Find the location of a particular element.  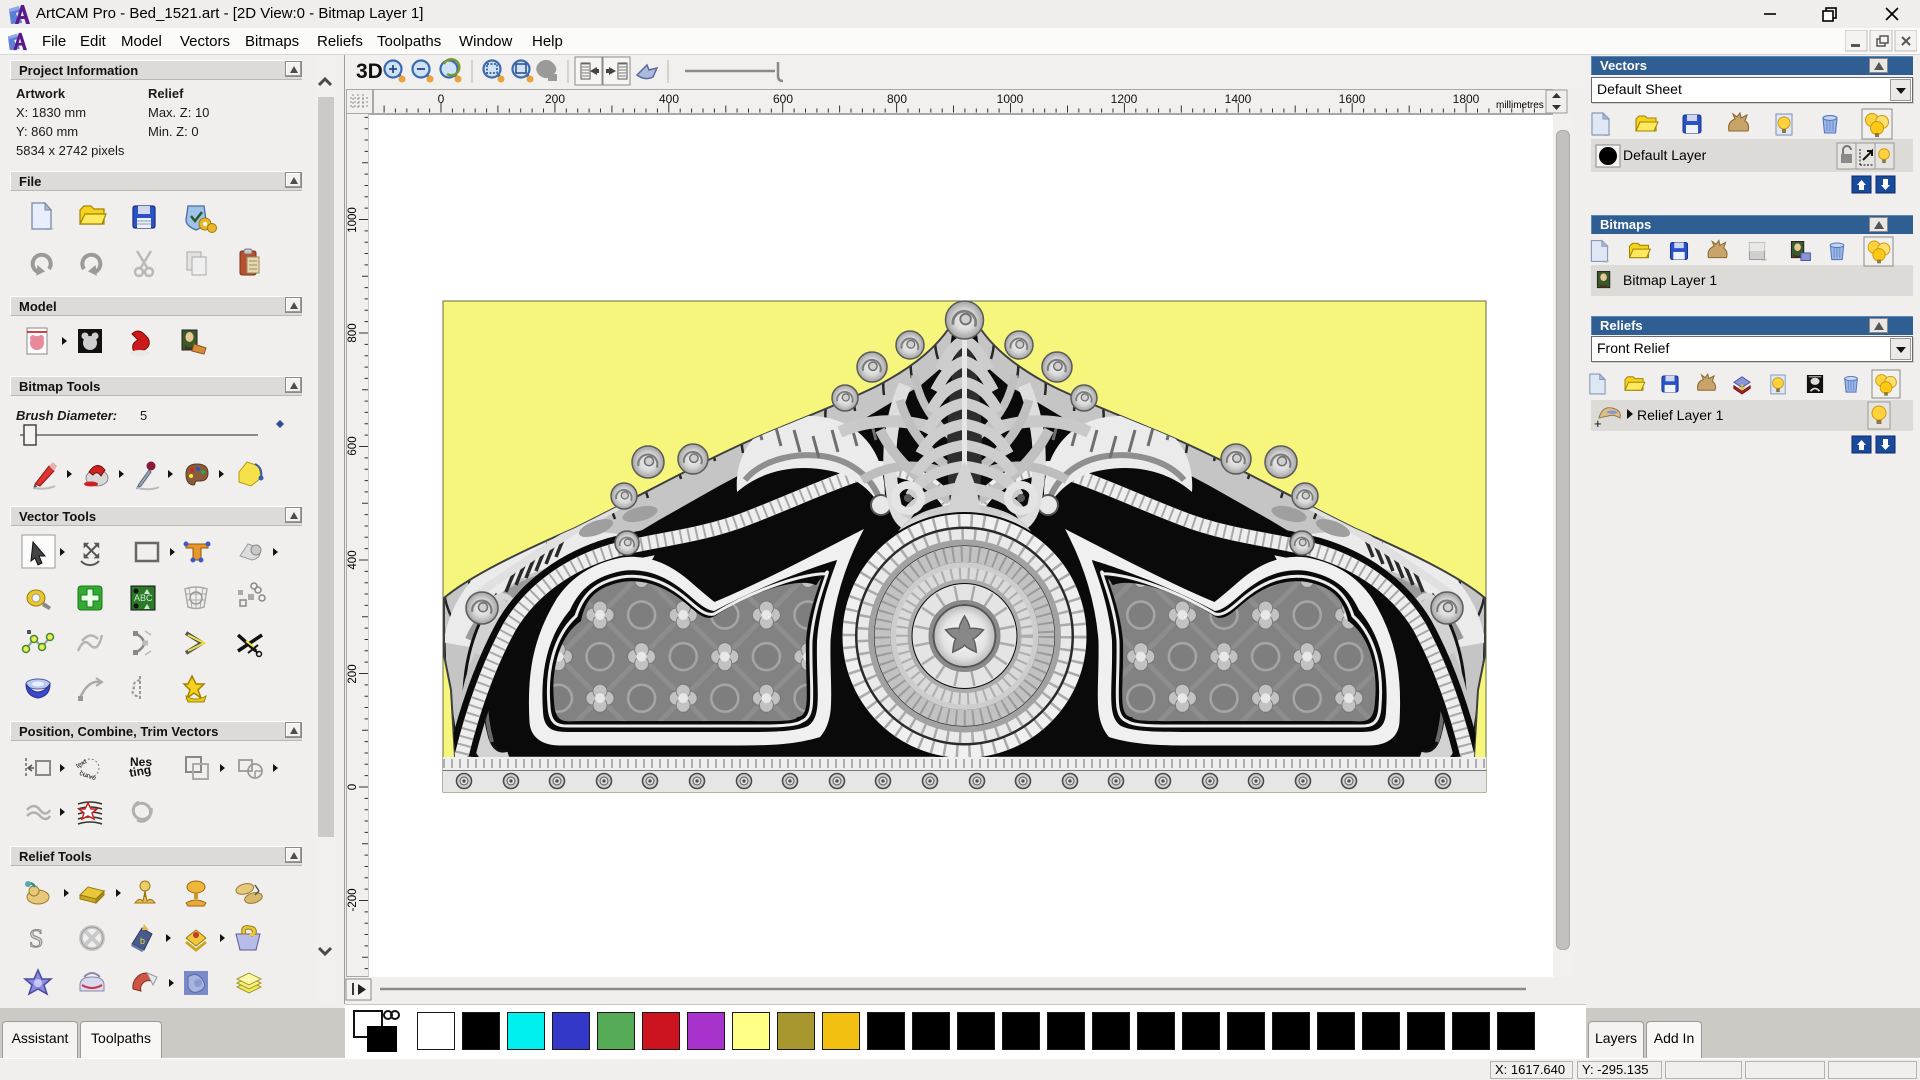

svg-text: 1600 is located at coordinates (1352, 99).